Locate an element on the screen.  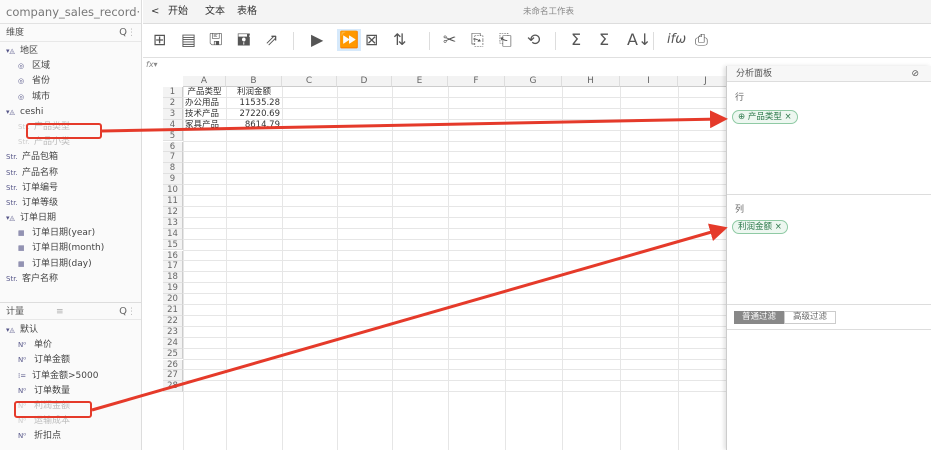
swap-icon: ⇅ is located at coordinates (399, 40).